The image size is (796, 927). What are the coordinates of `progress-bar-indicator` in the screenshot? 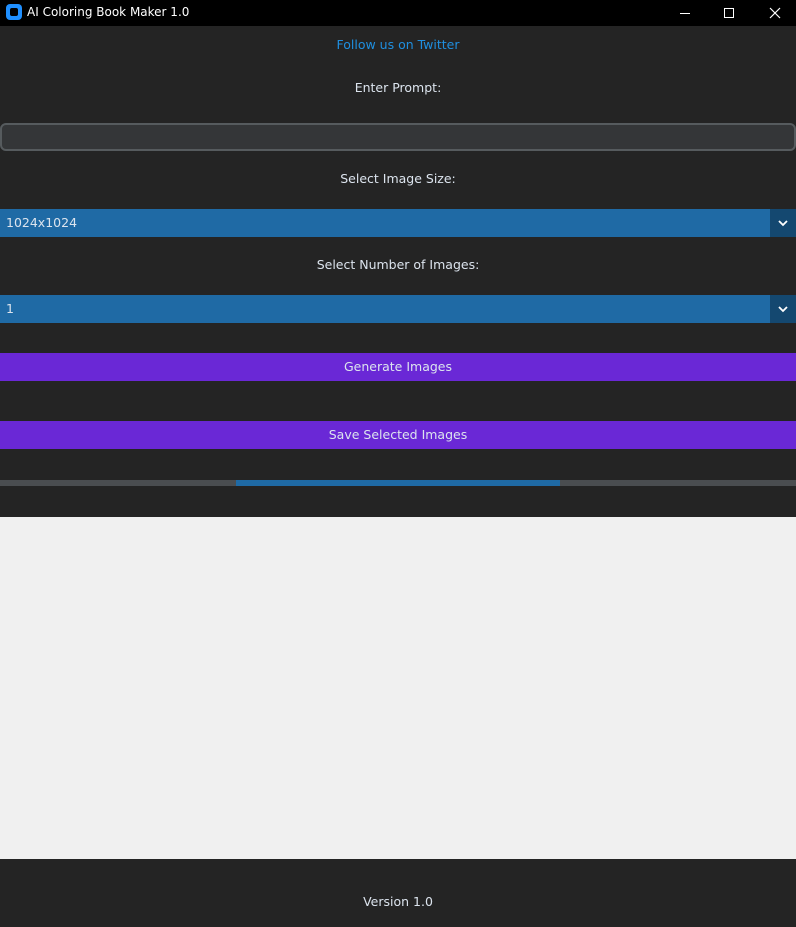 It's located at (398, 483).